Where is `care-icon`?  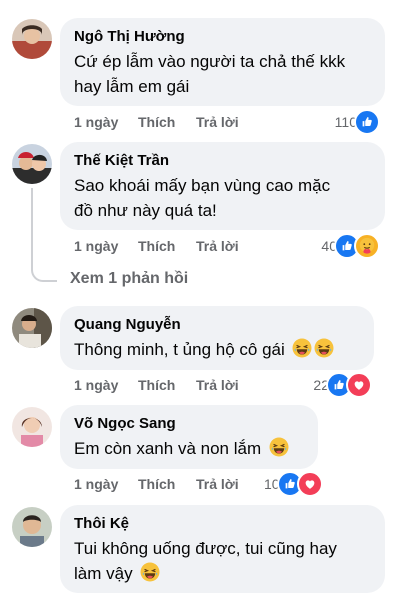
care-icon is located at coordinates (367, 246).